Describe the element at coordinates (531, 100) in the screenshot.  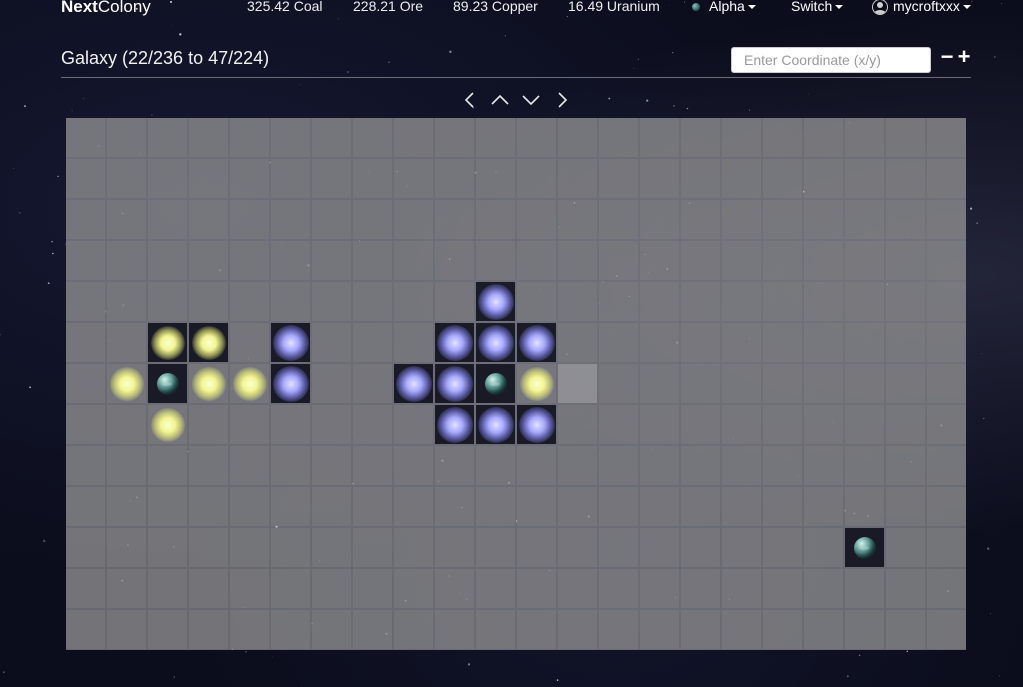
I see `chevron-down-icon` at that location.